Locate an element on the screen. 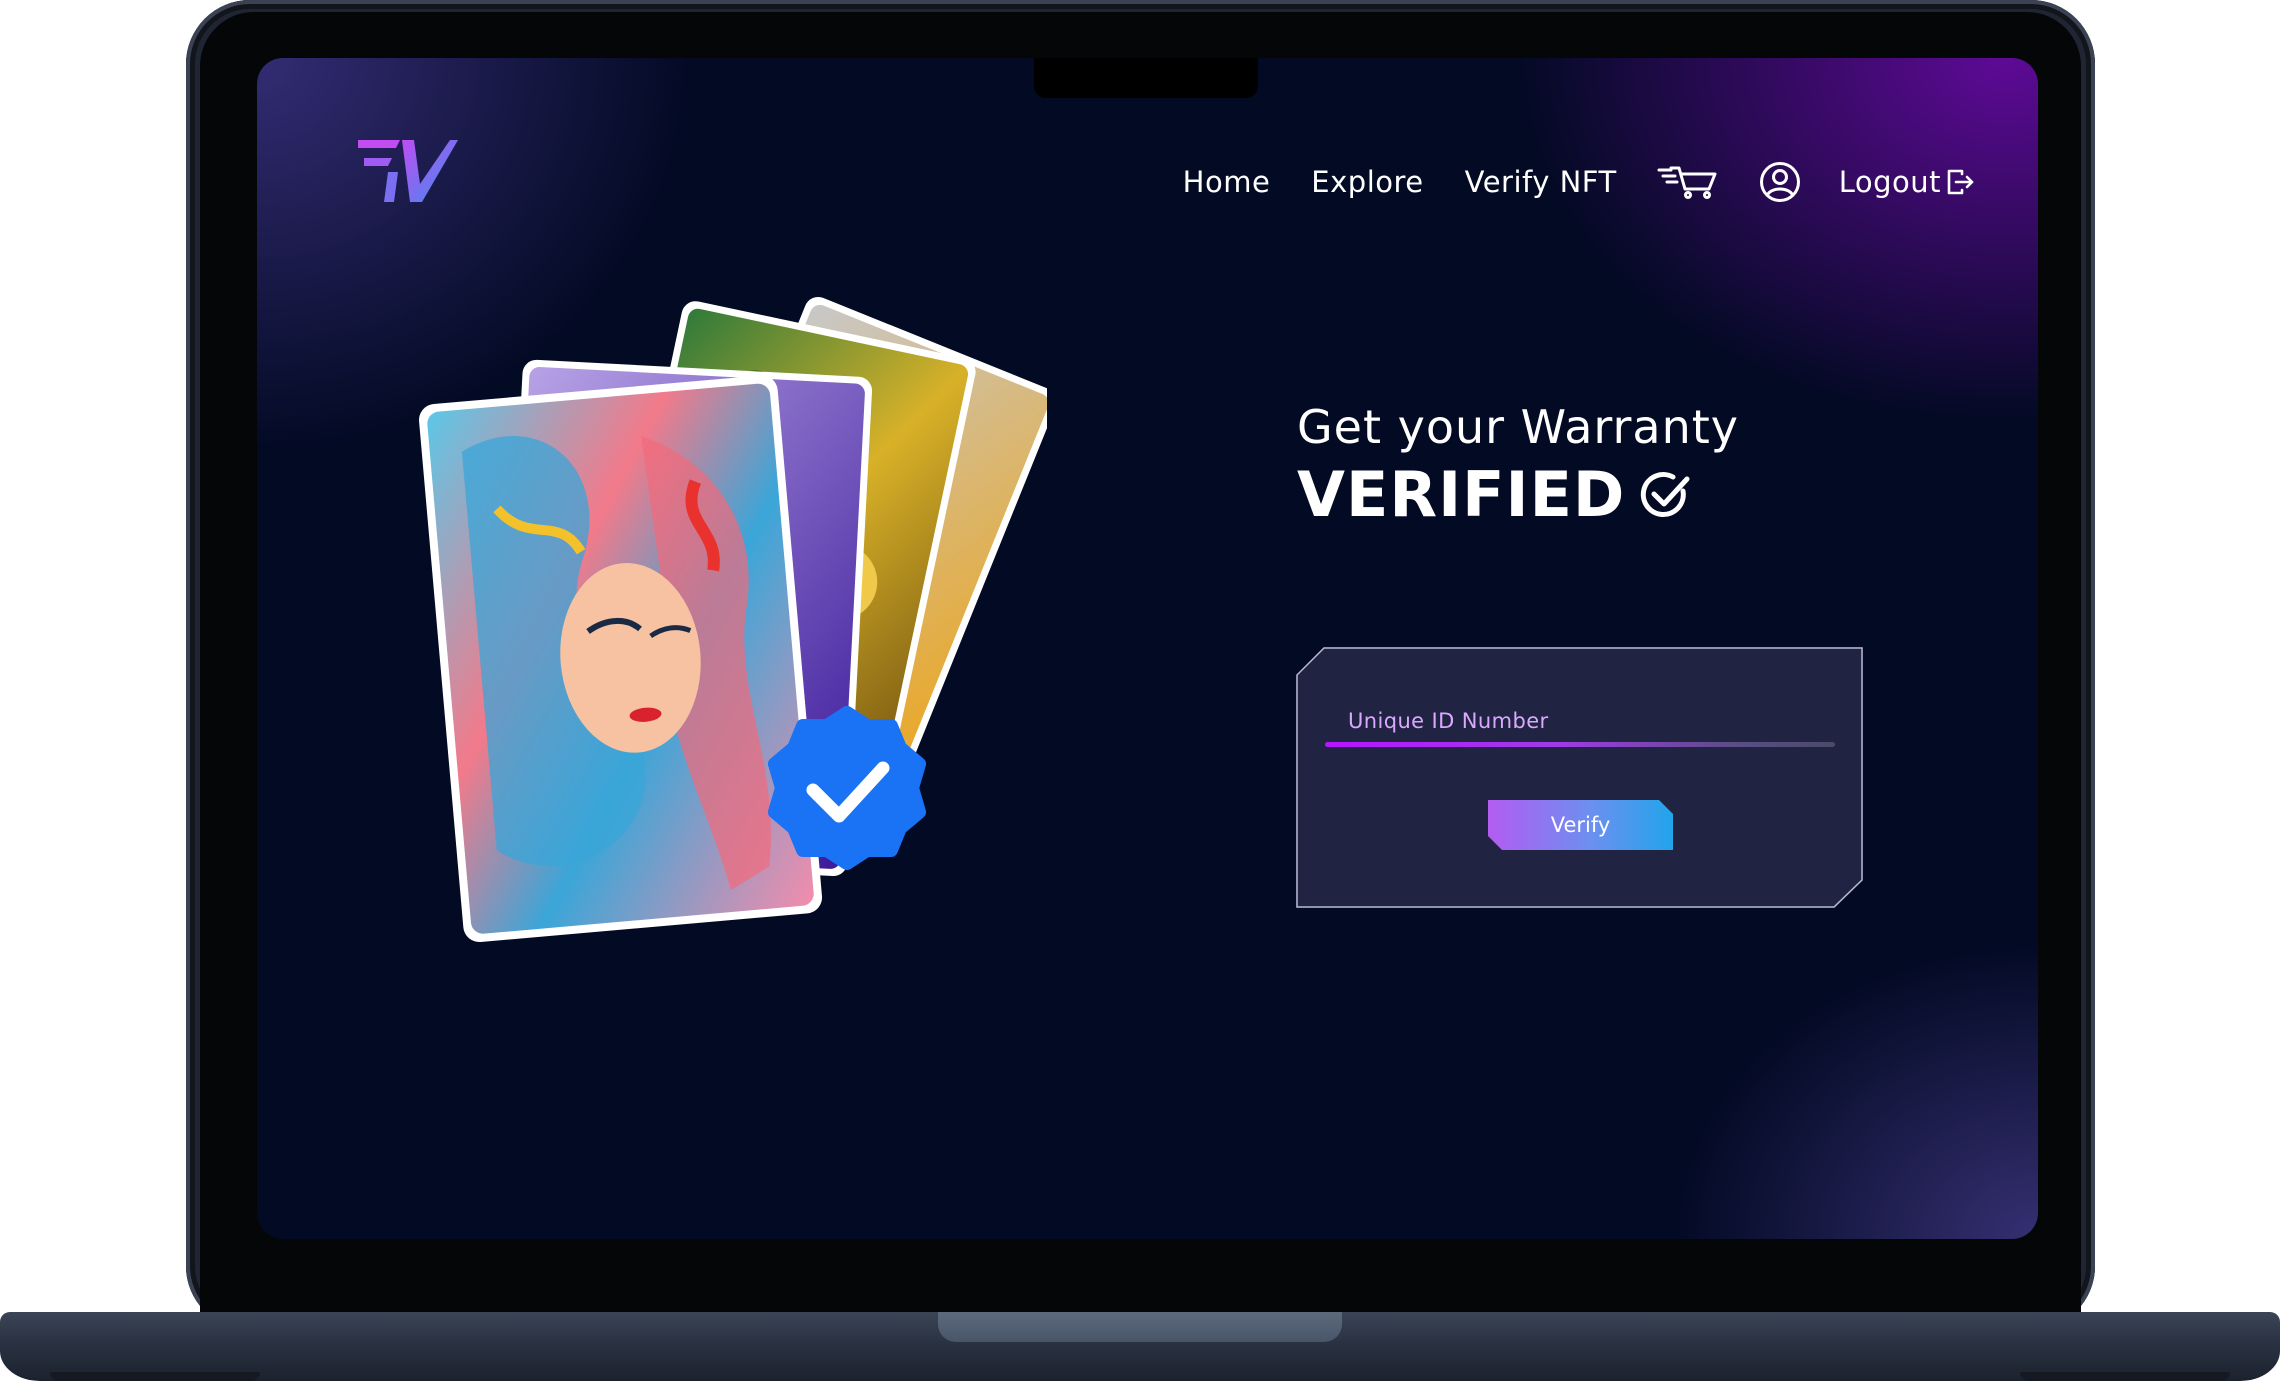 The height and width of the screenshot is (1381, 2280). brand-logo-icon is located at coordinates (408, 171).